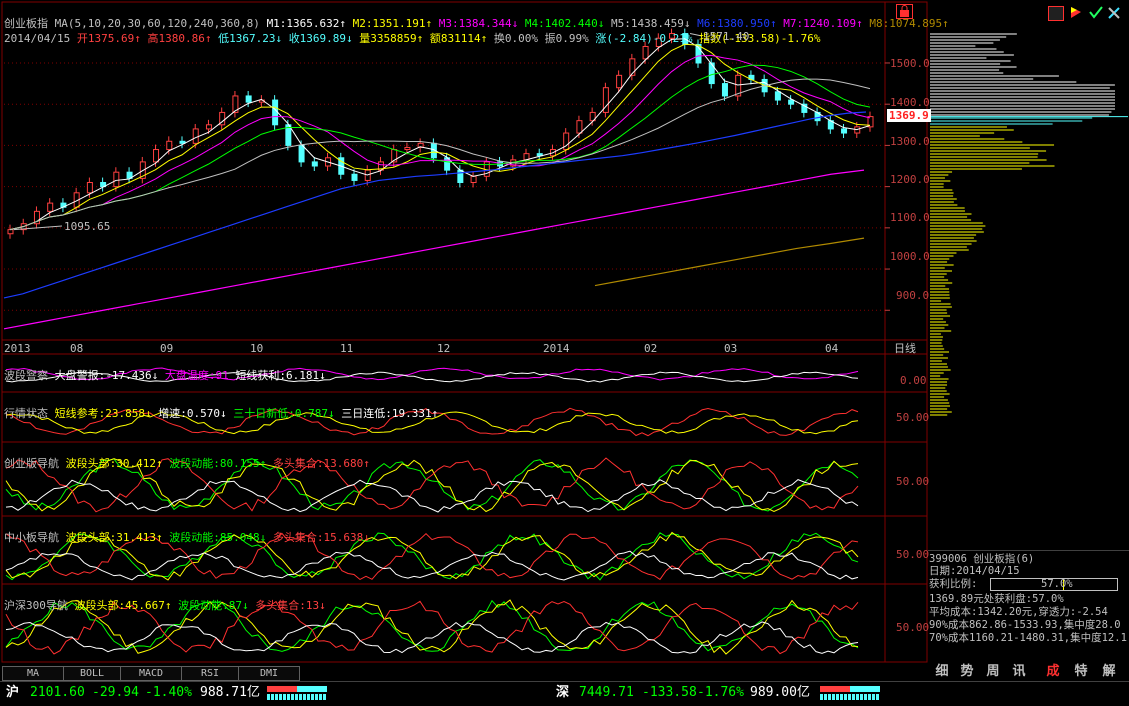  Describe the element at coordinates (905, 348) in the screenshot. I see `period-label: 日线` at that location.